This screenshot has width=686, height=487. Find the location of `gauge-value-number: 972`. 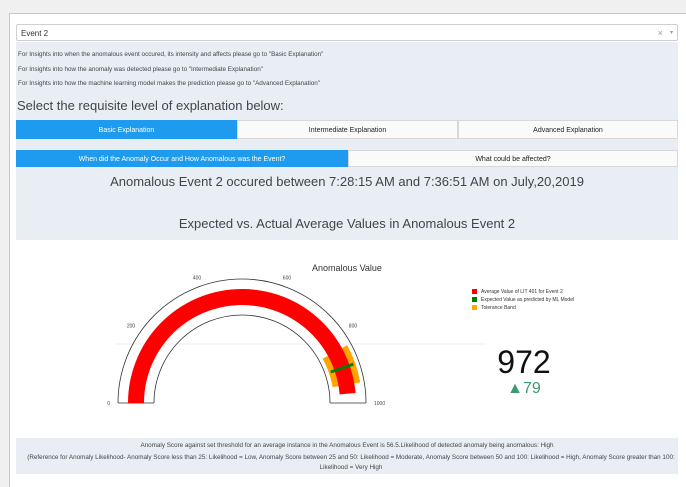

gauge-value-number: 972 is located at coordinates (524, 362).